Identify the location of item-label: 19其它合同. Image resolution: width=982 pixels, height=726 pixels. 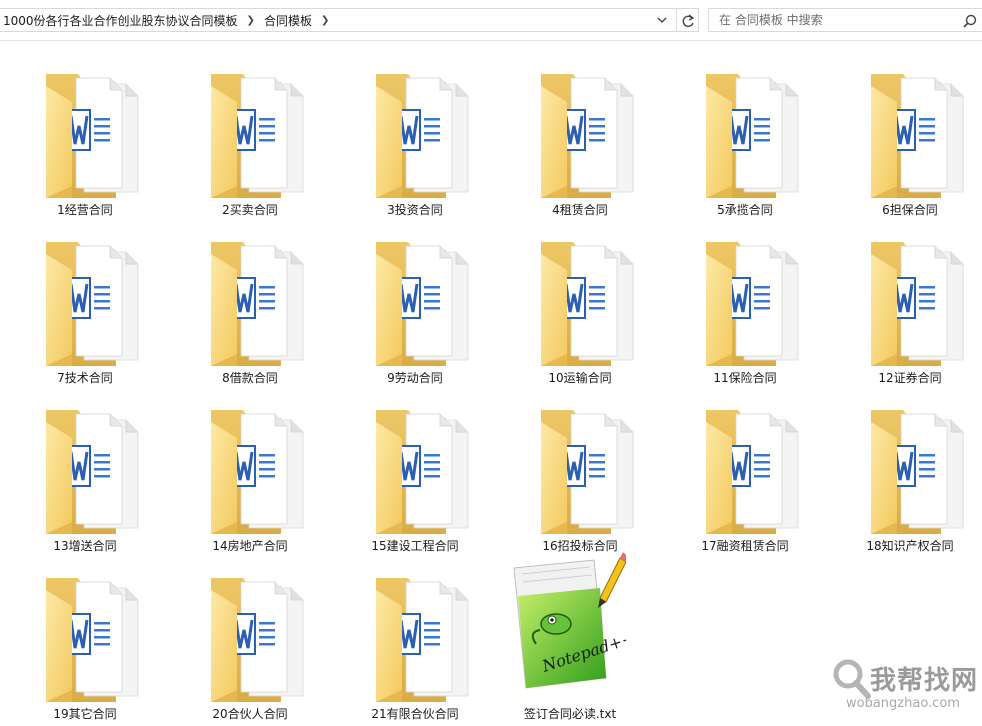
(85, 714).